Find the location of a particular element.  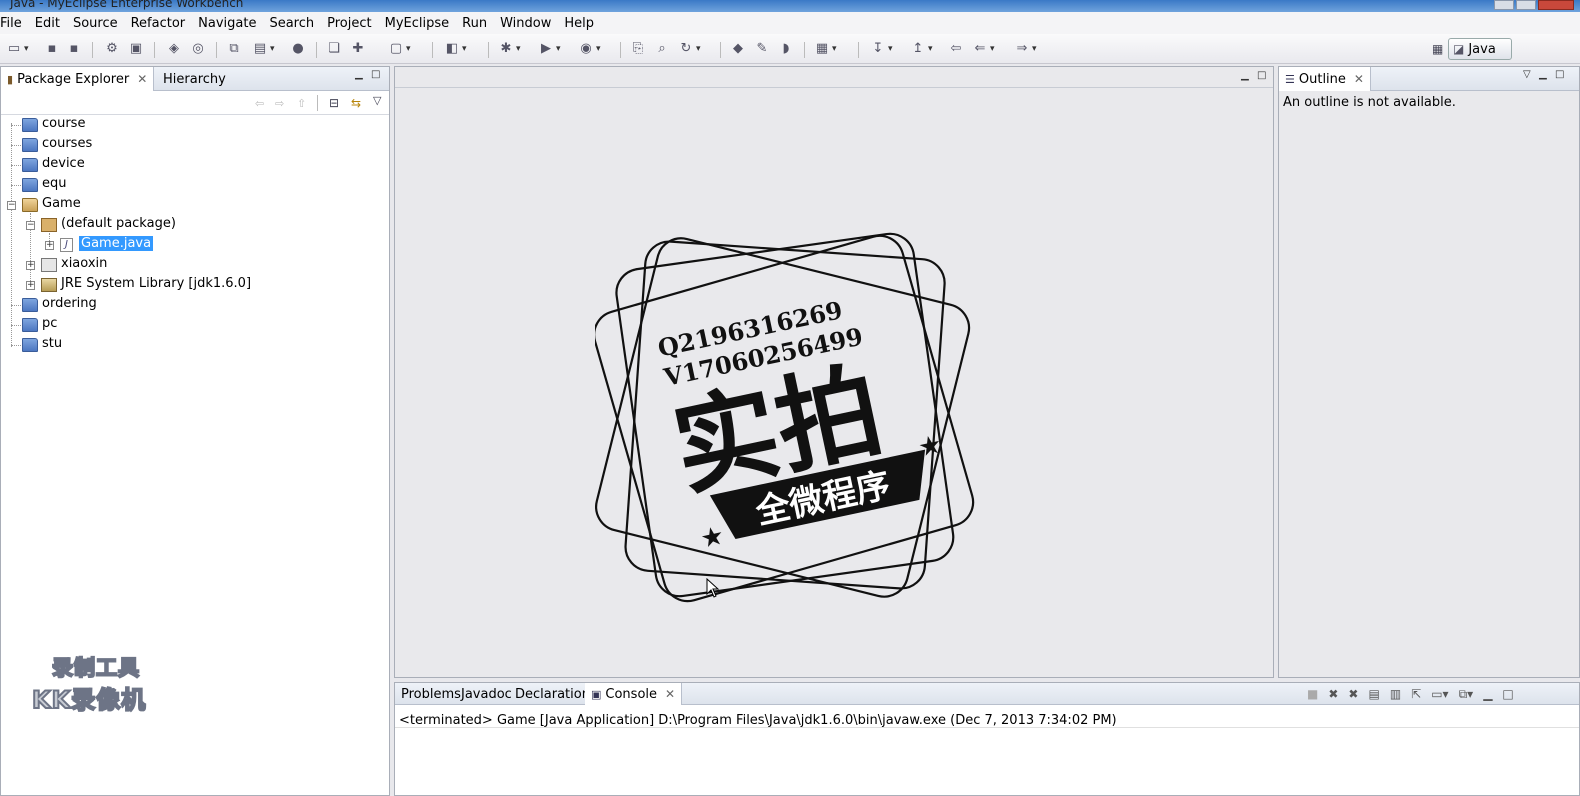

external-tools-icon: ◉ is located at coordinates (589, 49).